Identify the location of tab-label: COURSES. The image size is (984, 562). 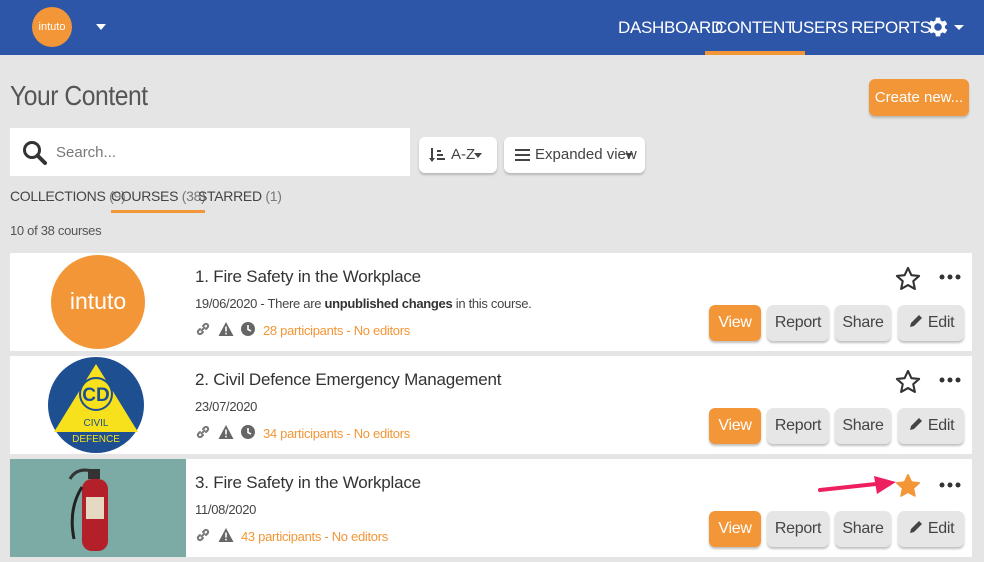
(145, 196).